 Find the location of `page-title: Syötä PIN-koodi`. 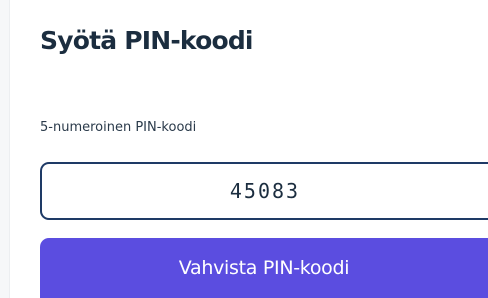

page-title: Syötä PIN-koodi is located at coordinates (147, 40).